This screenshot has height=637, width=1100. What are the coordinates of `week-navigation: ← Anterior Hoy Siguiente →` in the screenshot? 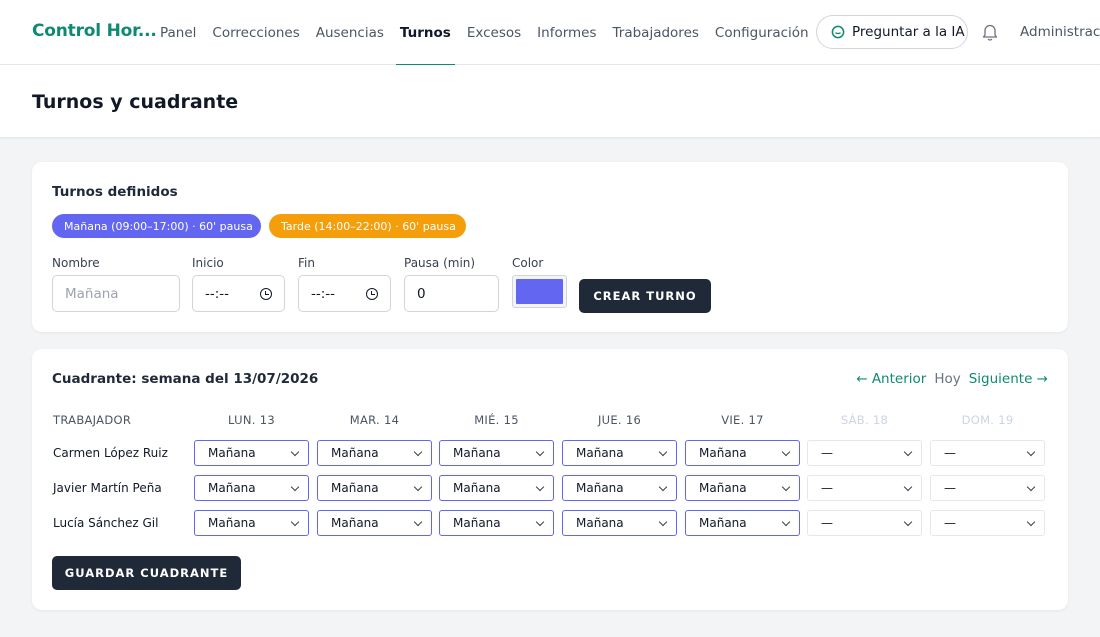 It's located at (952, 379).